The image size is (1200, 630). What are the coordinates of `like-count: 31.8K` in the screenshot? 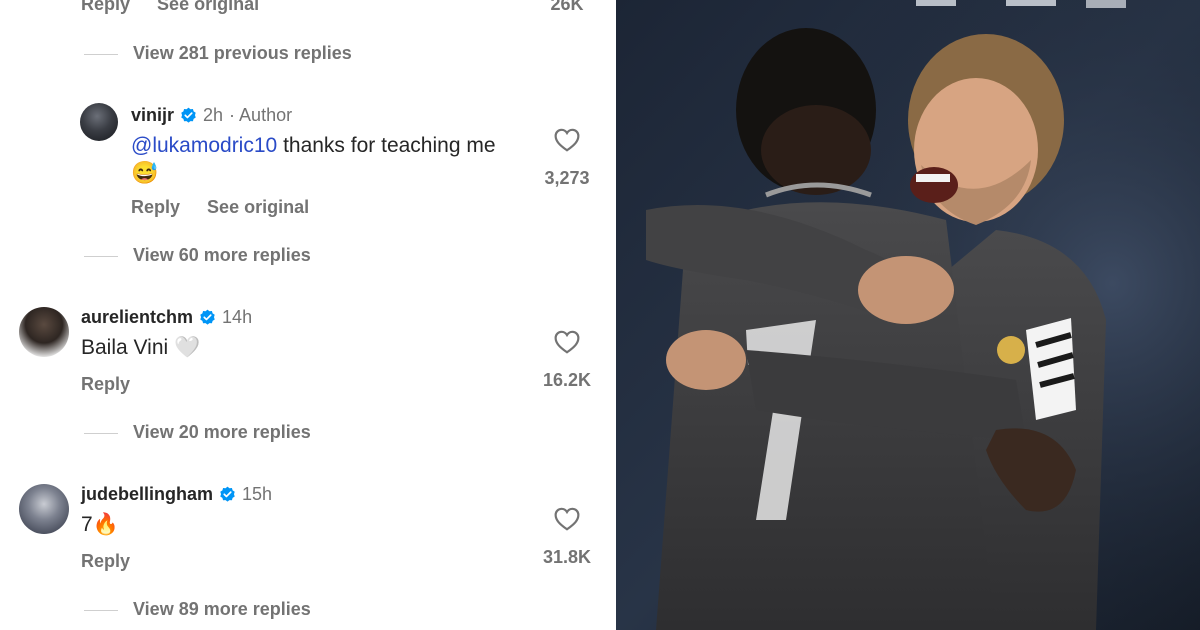 It's located at (567, 557).